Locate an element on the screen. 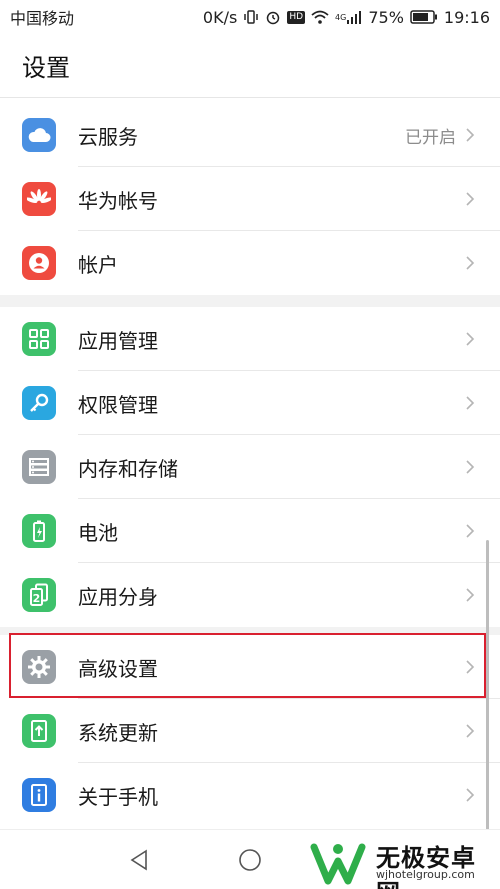  twin-app-icon: 2 is located at coordinates (39, 595).